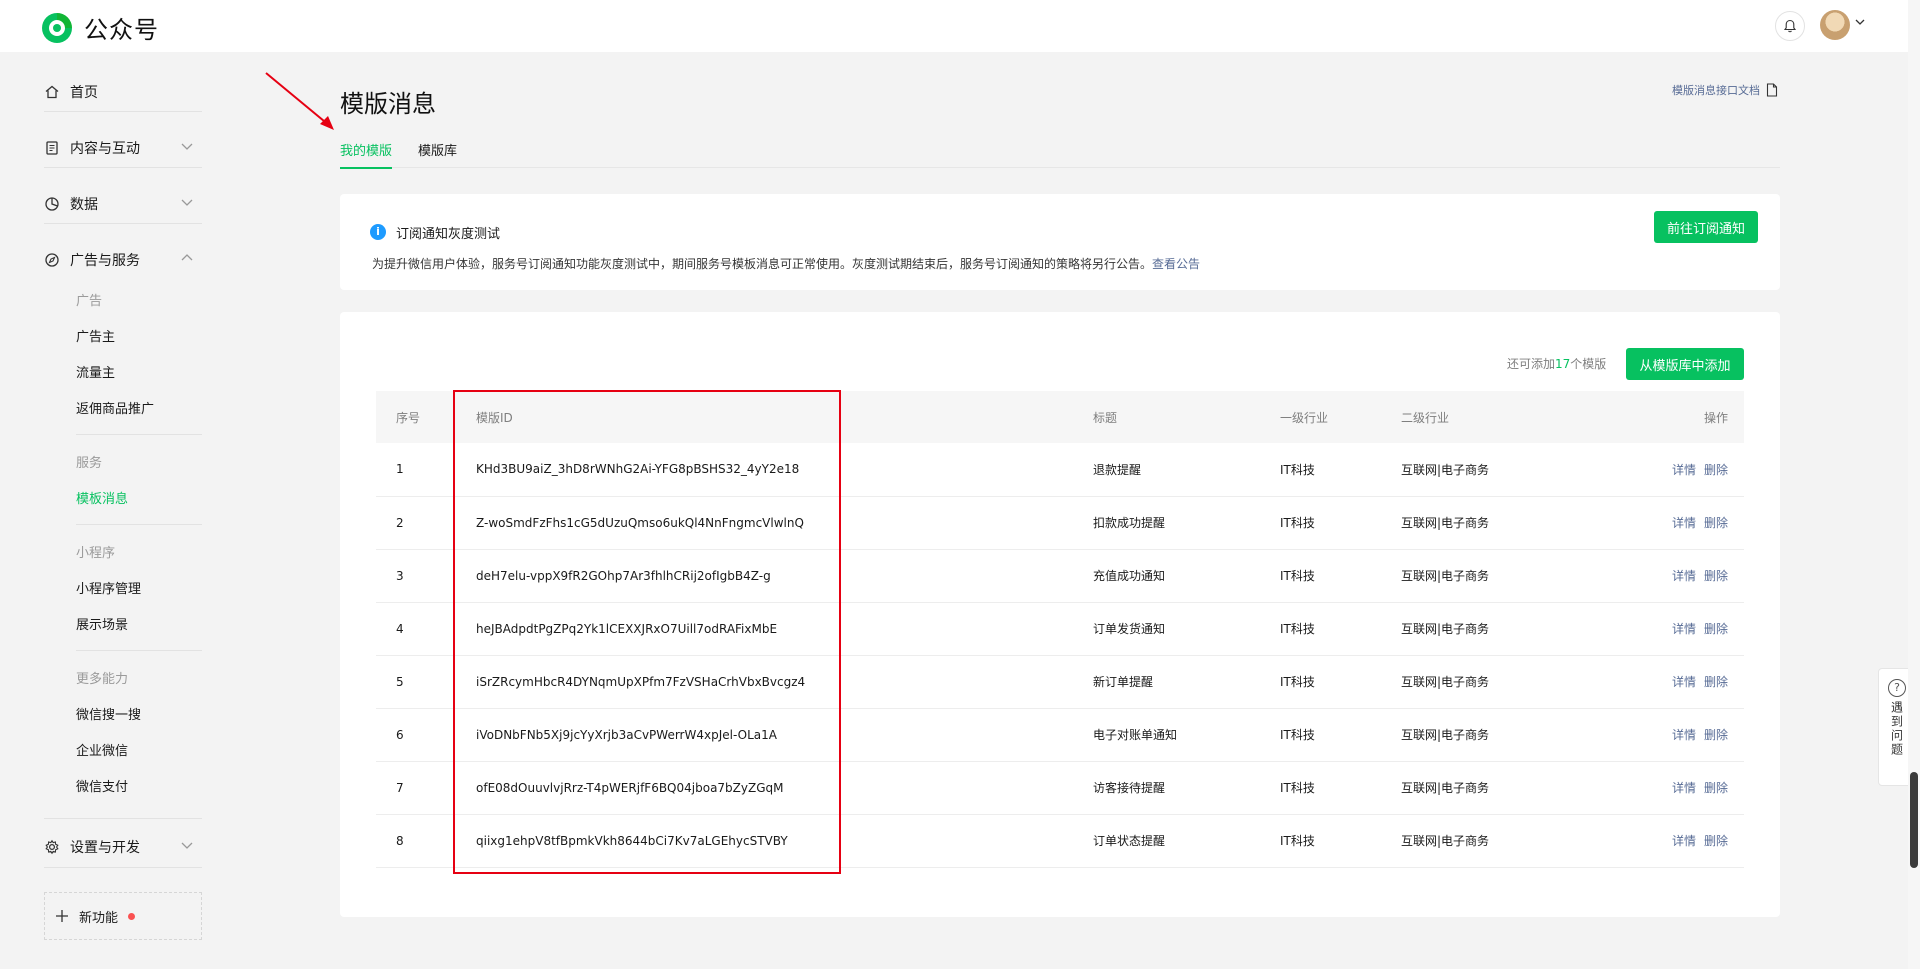 This screenshot has height=969, width=1920. Describe the element at coordinates (1706, 227) in the screenshot. I see `go-subscribe-notice-button: 前往订阅通知` at that location.